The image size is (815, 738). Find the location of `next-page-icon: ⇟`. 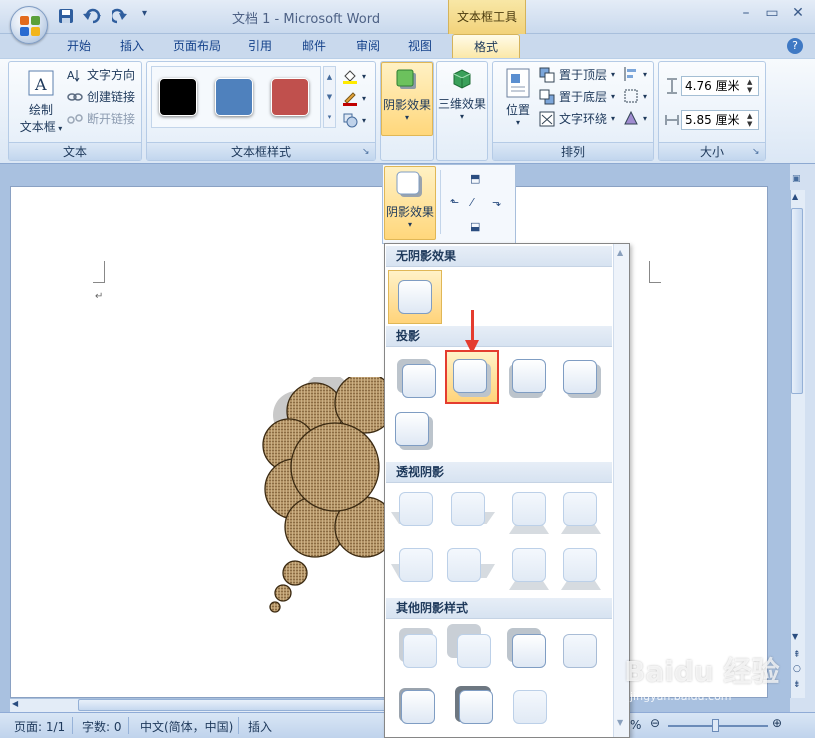

next-page-icon: ⇟ is located at coordinates (797, 685).